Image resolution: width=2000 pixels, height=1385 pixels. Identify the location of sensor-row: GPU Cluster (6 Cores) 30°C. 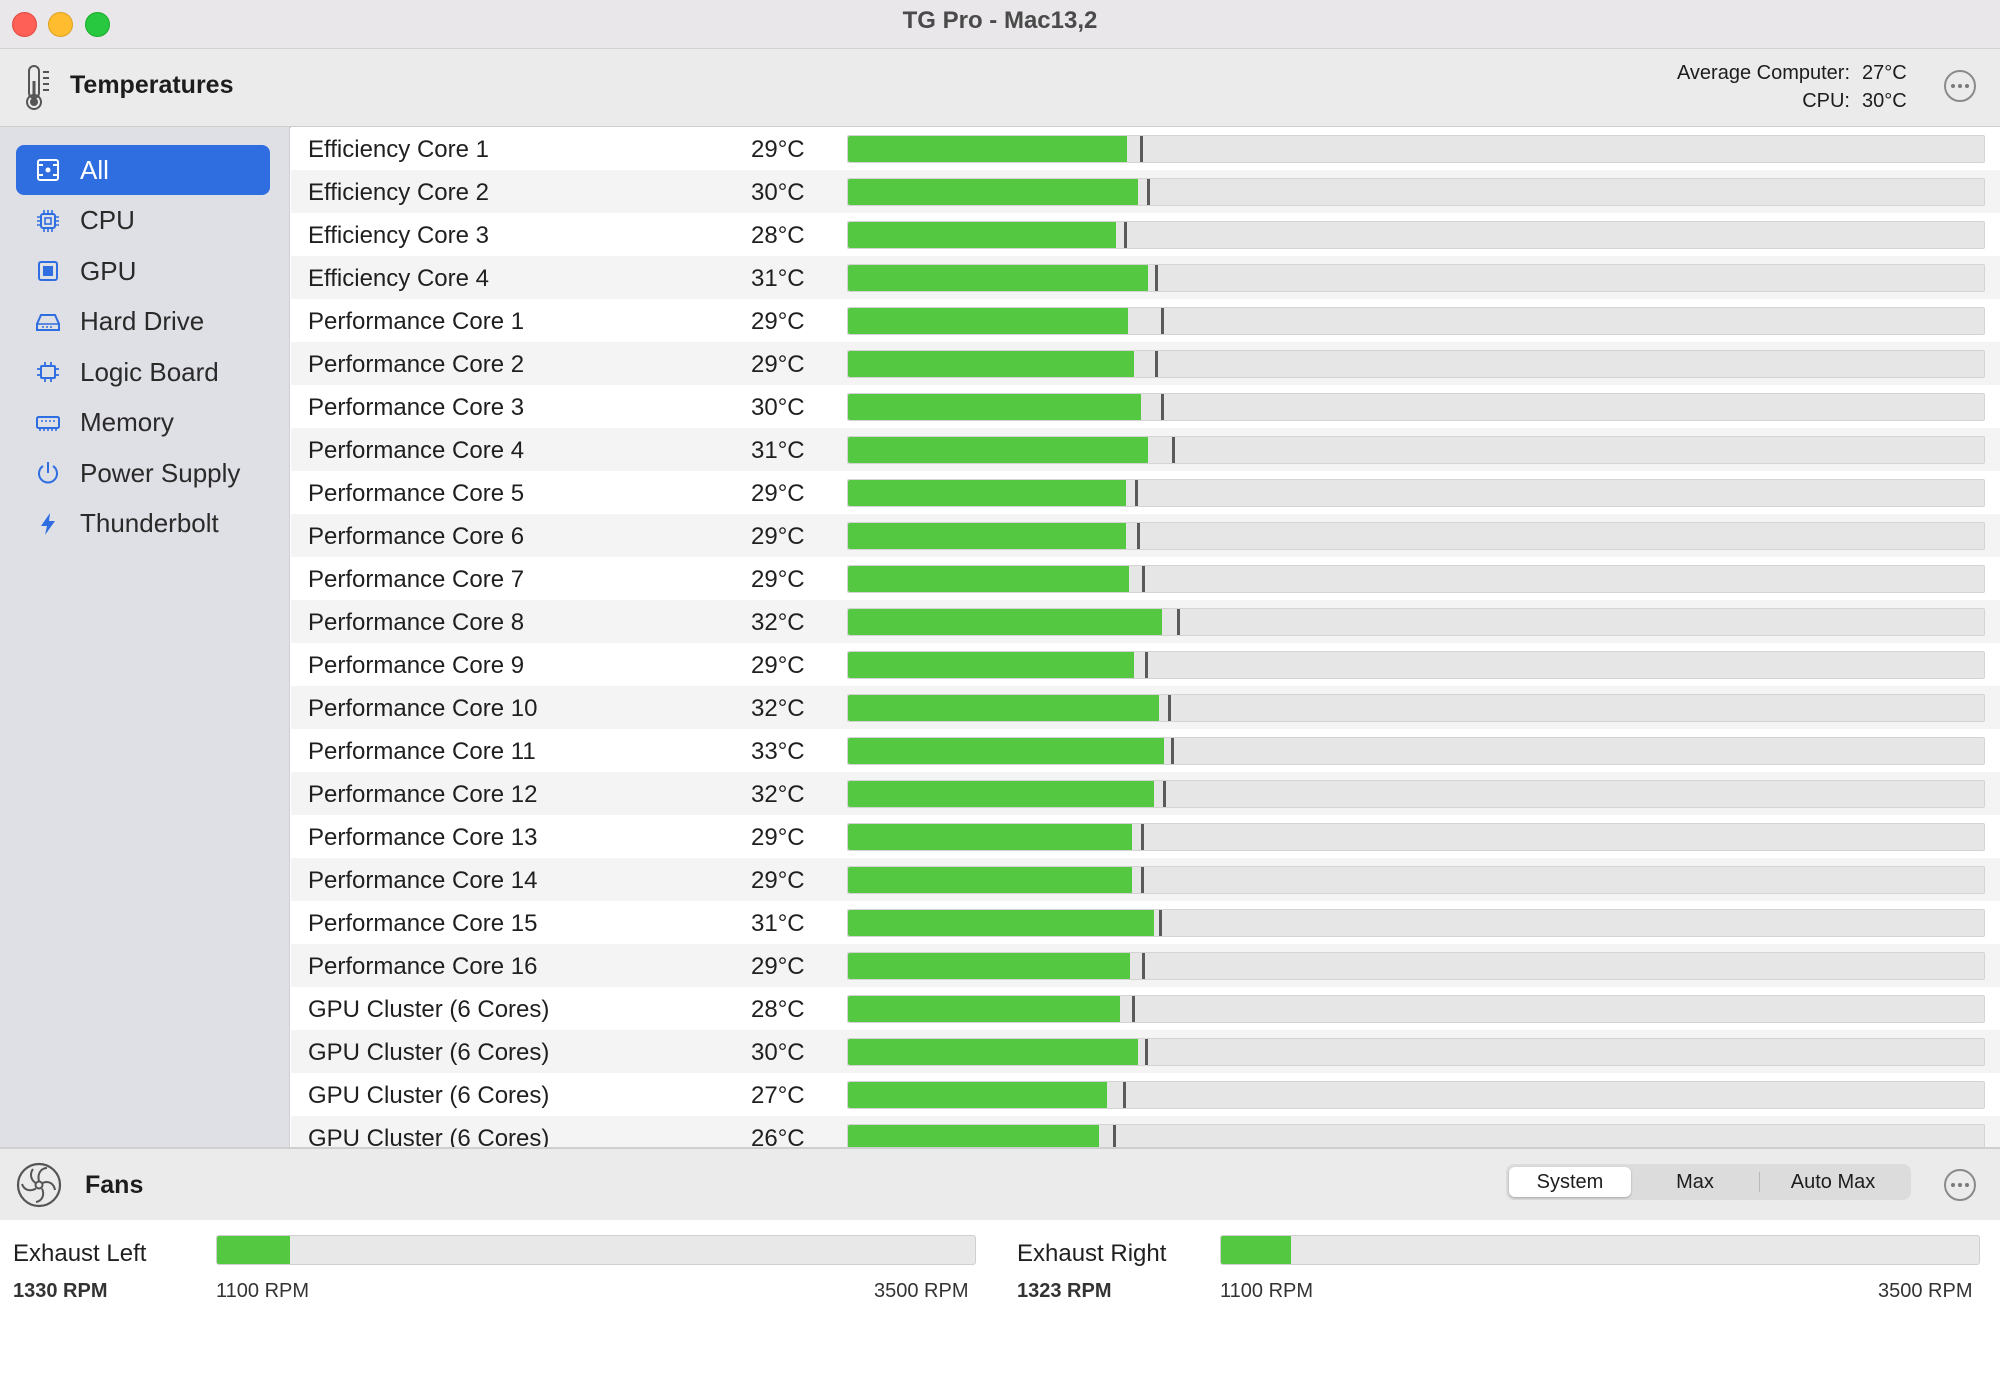
(1145, 1051).